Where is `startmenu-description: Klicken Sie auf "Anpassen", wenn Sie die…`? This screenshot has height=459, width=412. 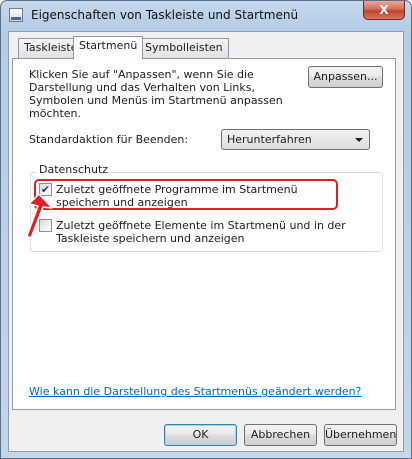 startmenu-description: Klicken Sie auf "Anpassen", wenn Sie die… is located at coordinates (156, 94).